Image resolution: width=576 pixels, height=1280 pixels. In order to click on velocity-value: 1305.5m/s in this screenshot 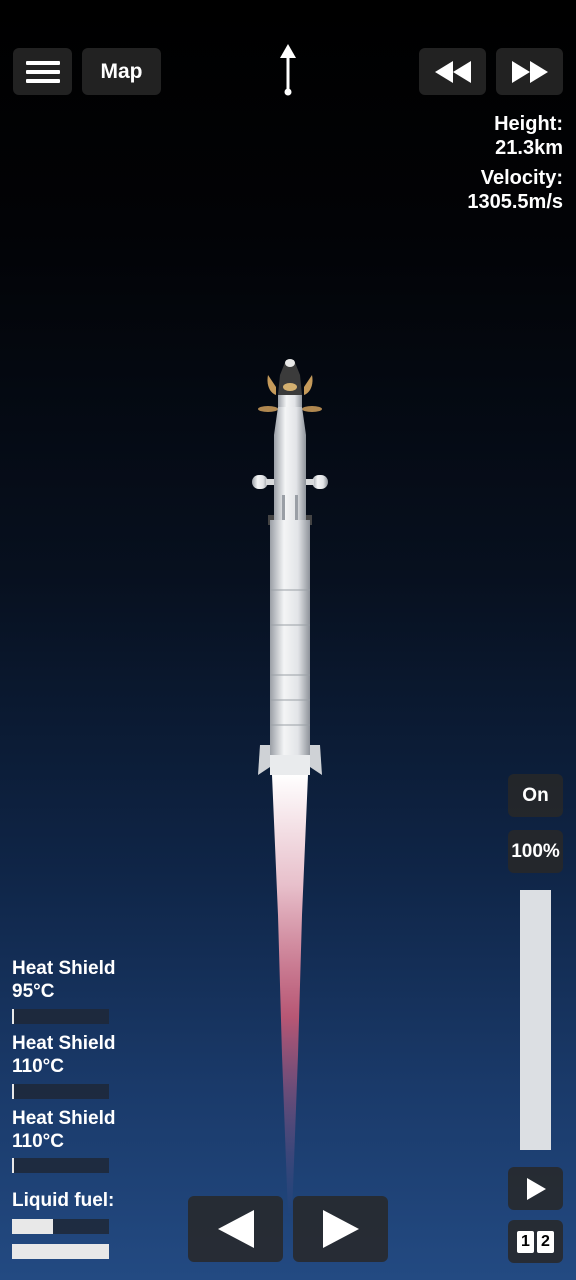, I will do `click(515, 202)`.